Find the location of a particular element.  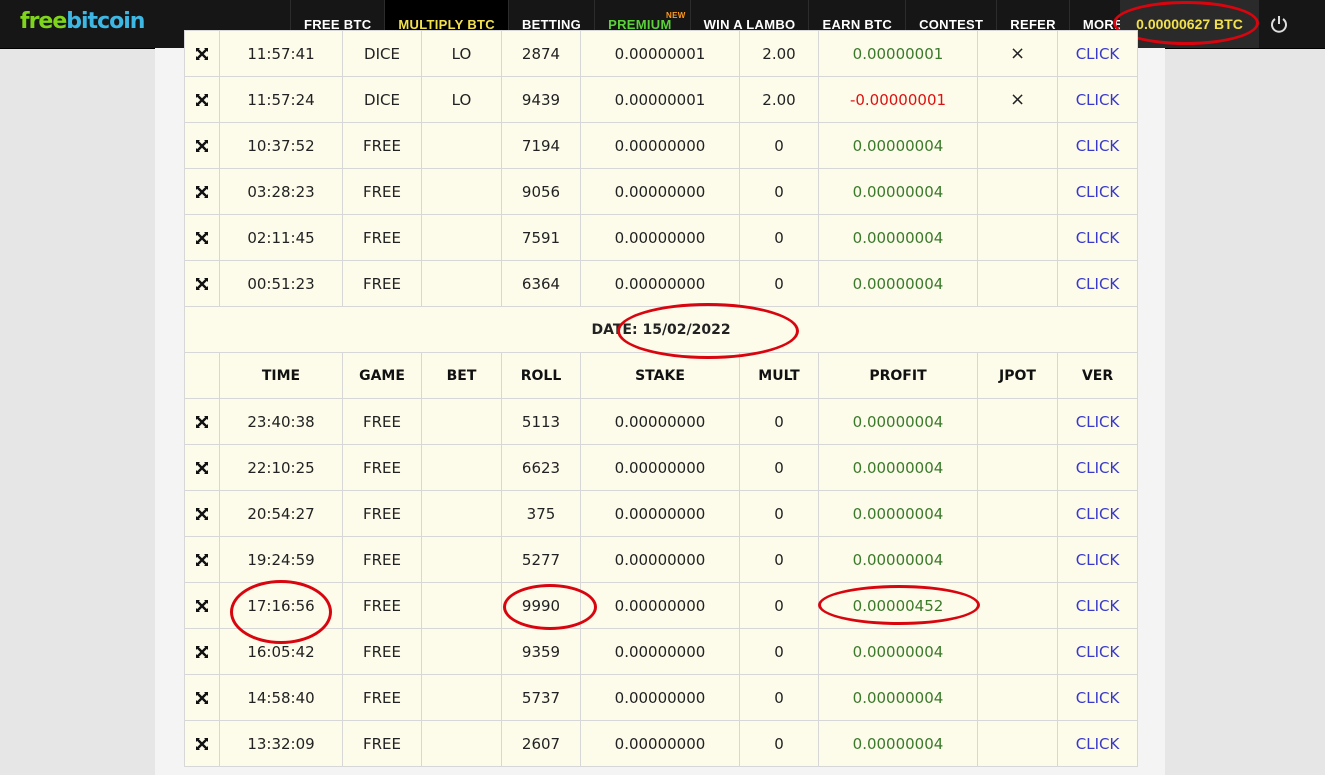

header-jpot: JPOT is located at coordinates (1017, 375).